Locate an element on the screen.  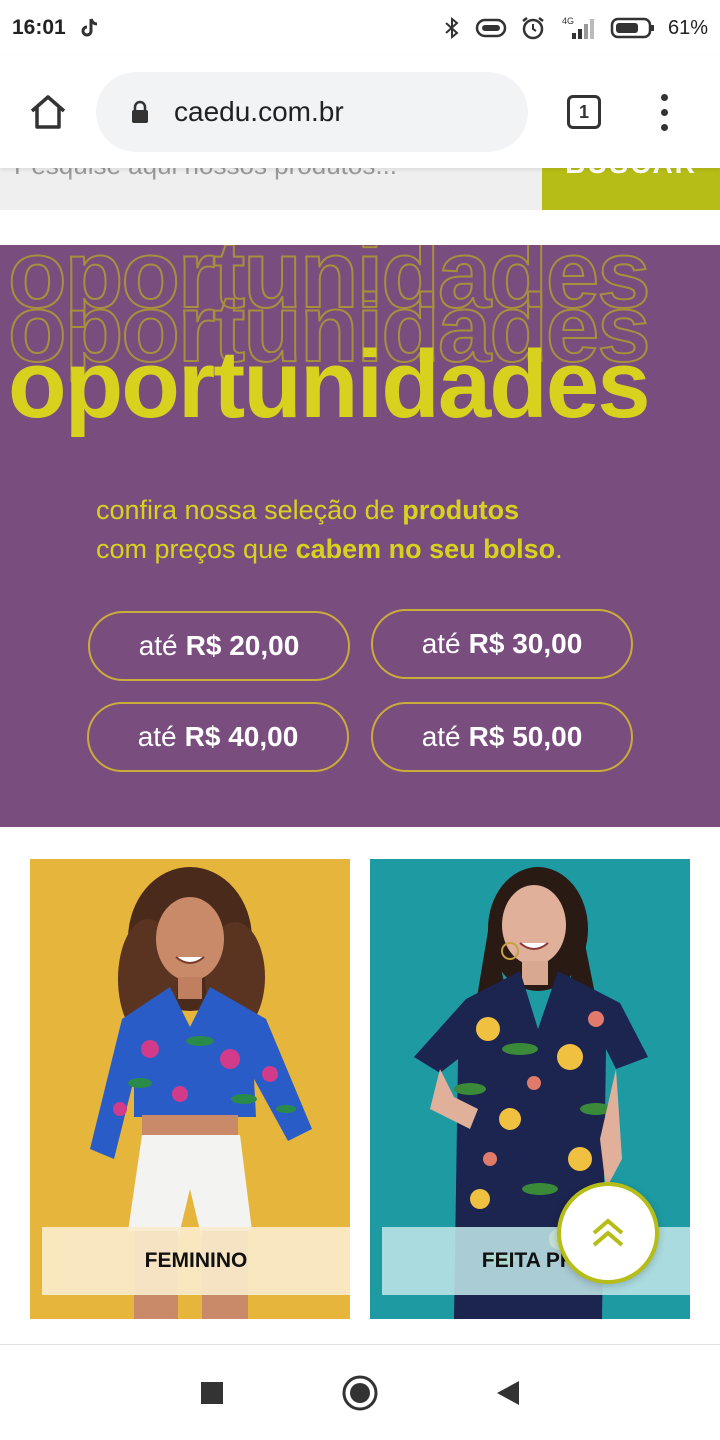
status-bar: 16:01 4G 61% is located at coordinates (360, 28).